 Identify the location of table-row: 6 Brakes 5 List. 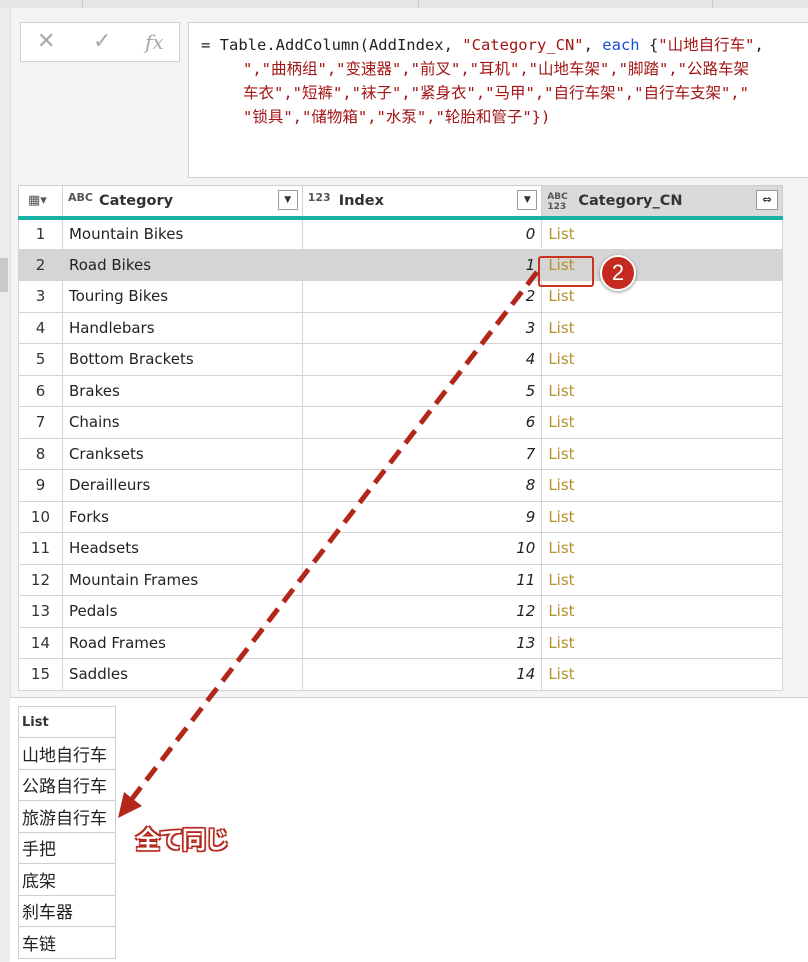
(400, 390).